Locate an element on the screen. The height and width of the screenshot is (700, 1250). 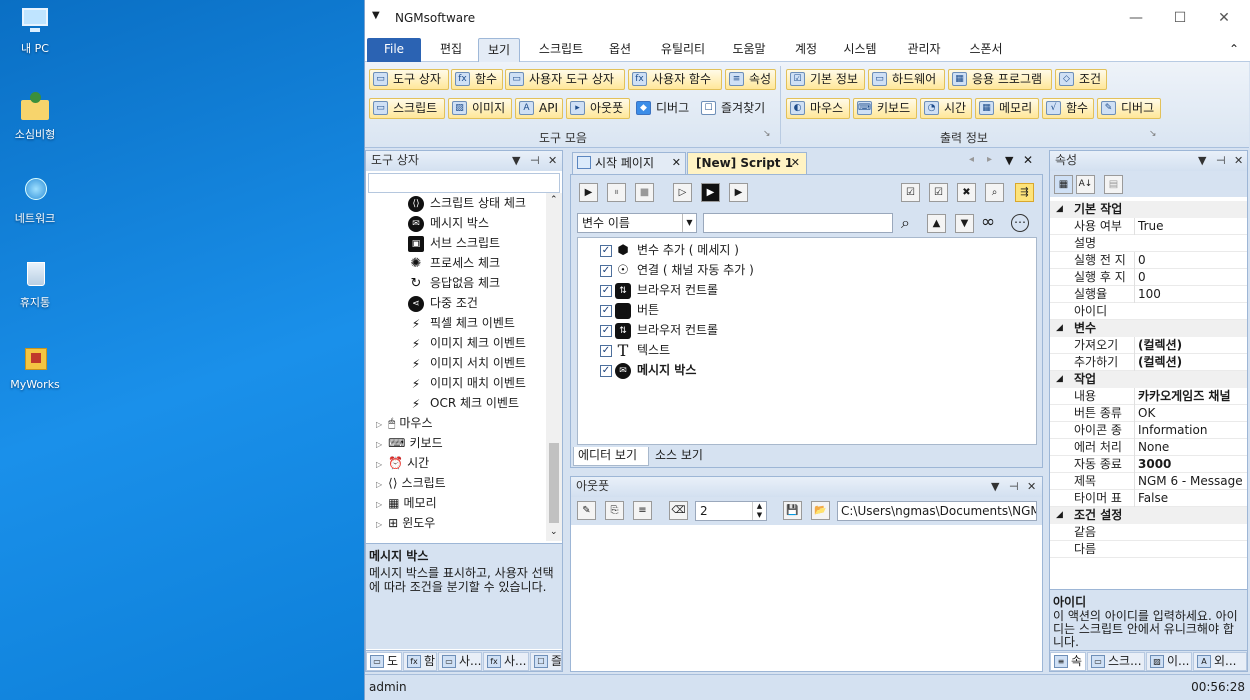
toolbox-search-input is located at coordinates (464, 183).